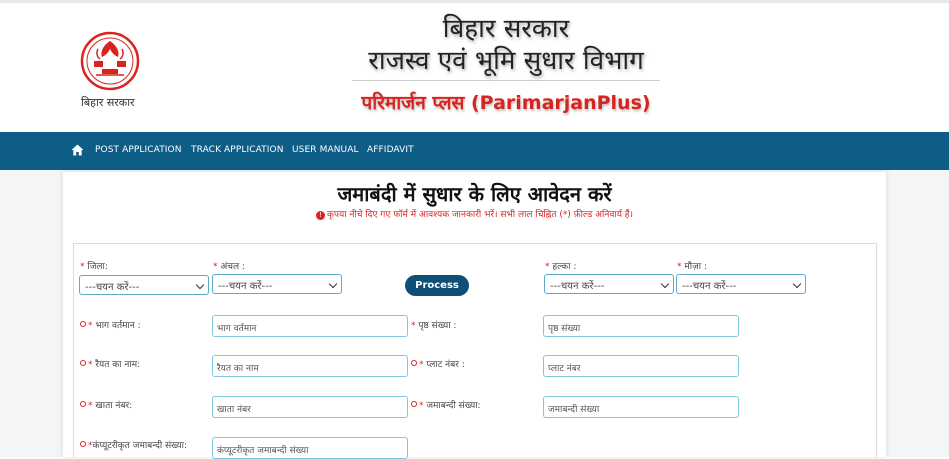 The height and width of the screenshot is (459, 949). What do you see at coordinates (446, 404) in the screenshot?
I see `jamabandi-label: * जमाबन्दी संख्या:` at bounding box center [446, 404].